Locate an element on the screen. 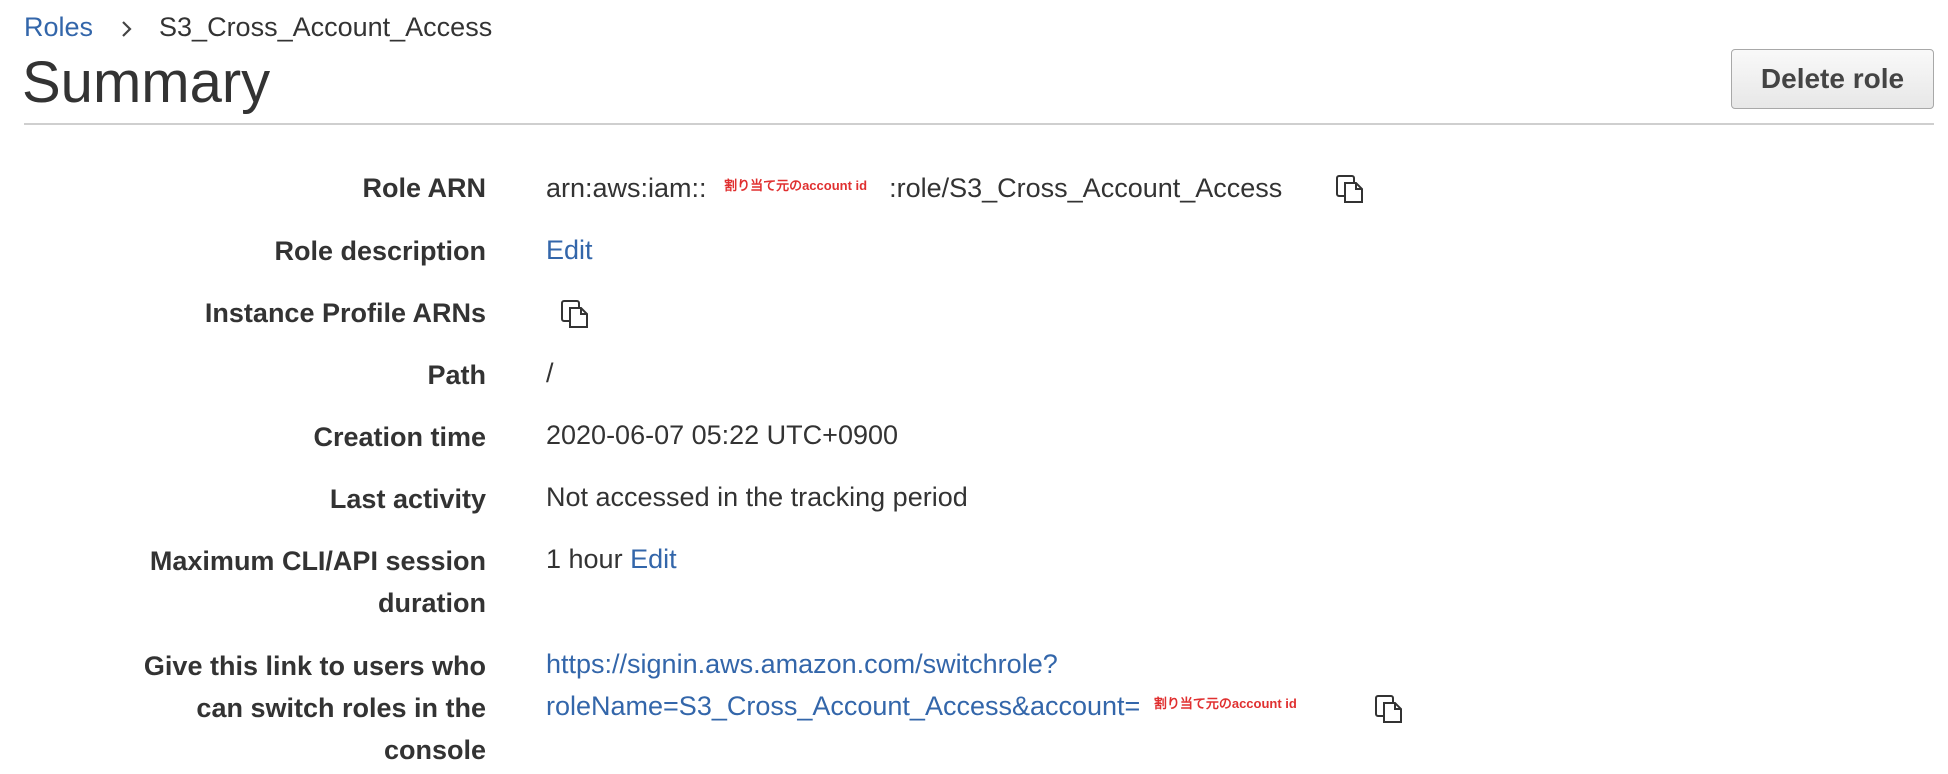 This screenshot has height=774, width=1948. delete-role-button: Delete role is located at coordinates (1832, 79).